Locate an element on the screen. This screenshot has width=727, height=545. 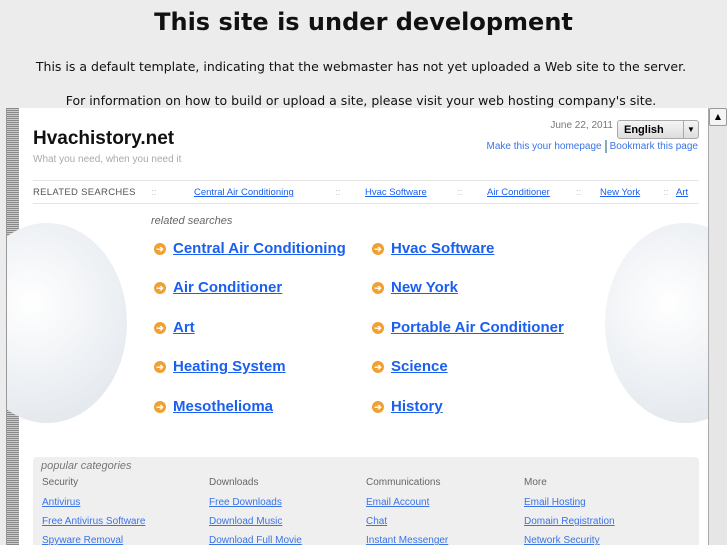
popular-title: popular categories is located at coordinates (86, 466).